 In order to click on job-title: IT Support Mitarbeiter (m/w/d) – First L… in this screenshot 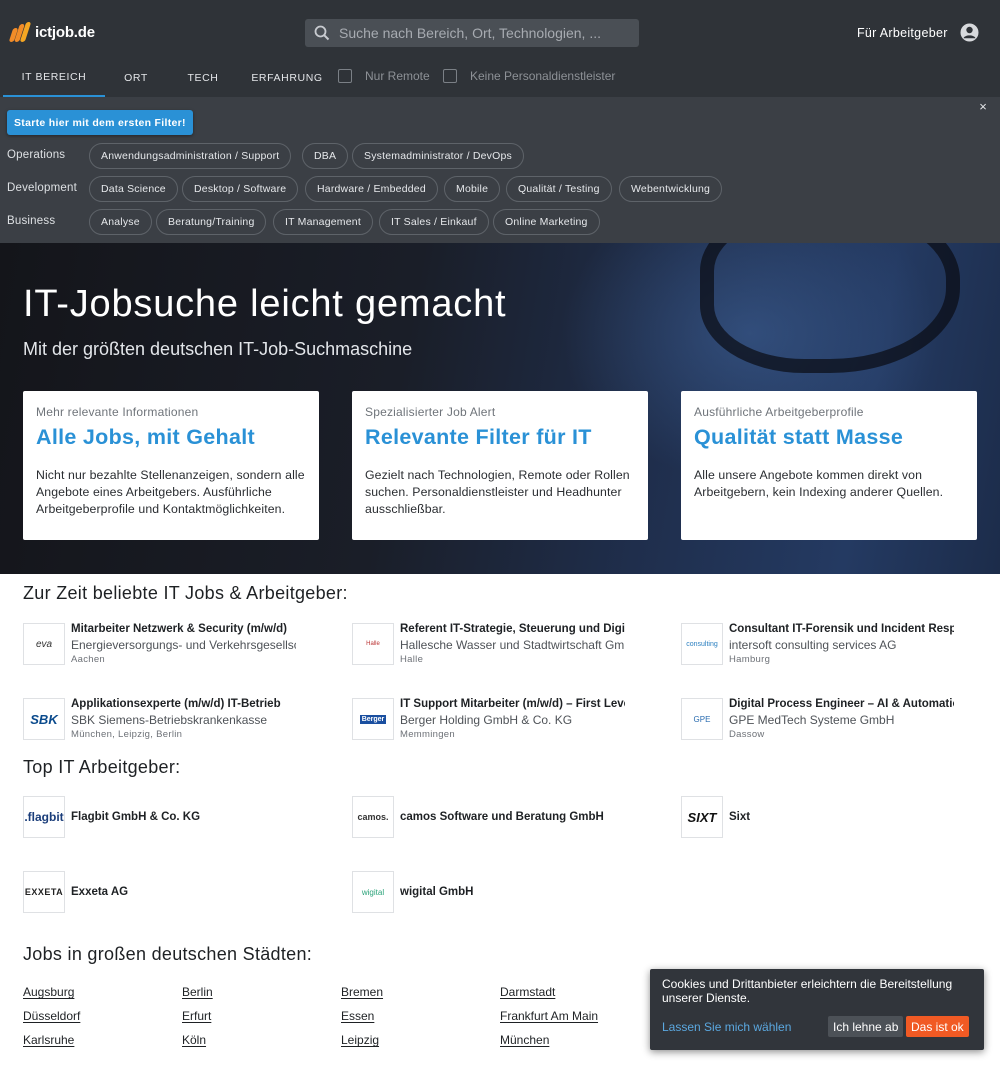, I will do `click(512, 704)`.